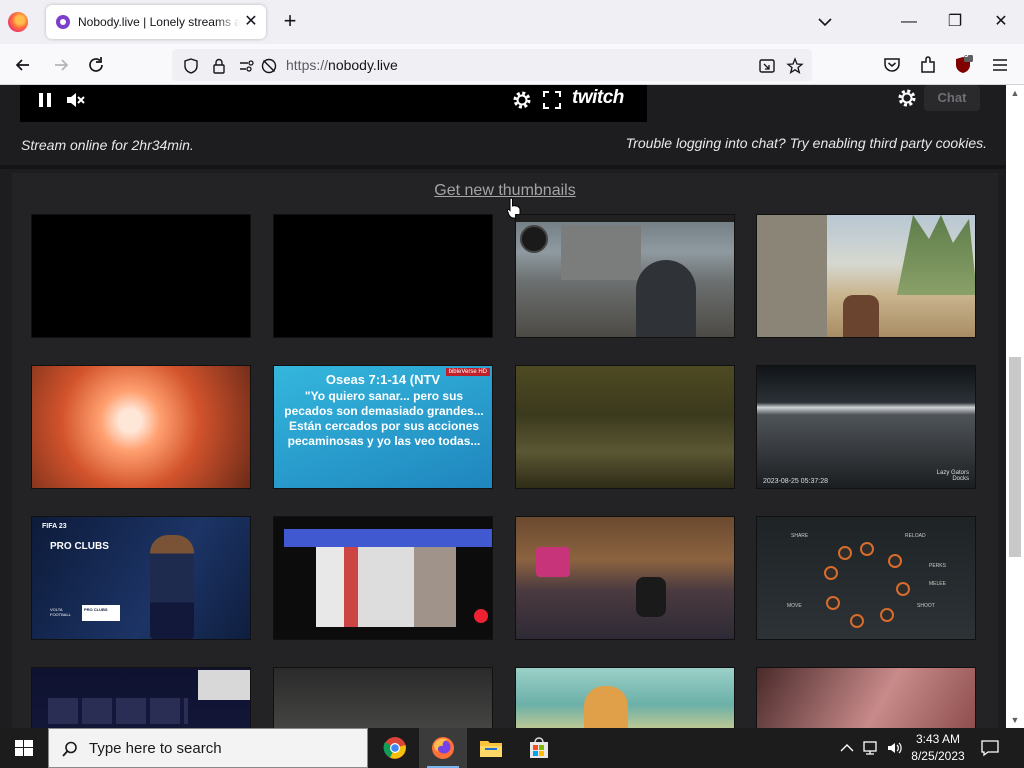 The height and width of the screenshot is (768, 1024). I want to click on tracking-shield-icon, so click(191, 66).